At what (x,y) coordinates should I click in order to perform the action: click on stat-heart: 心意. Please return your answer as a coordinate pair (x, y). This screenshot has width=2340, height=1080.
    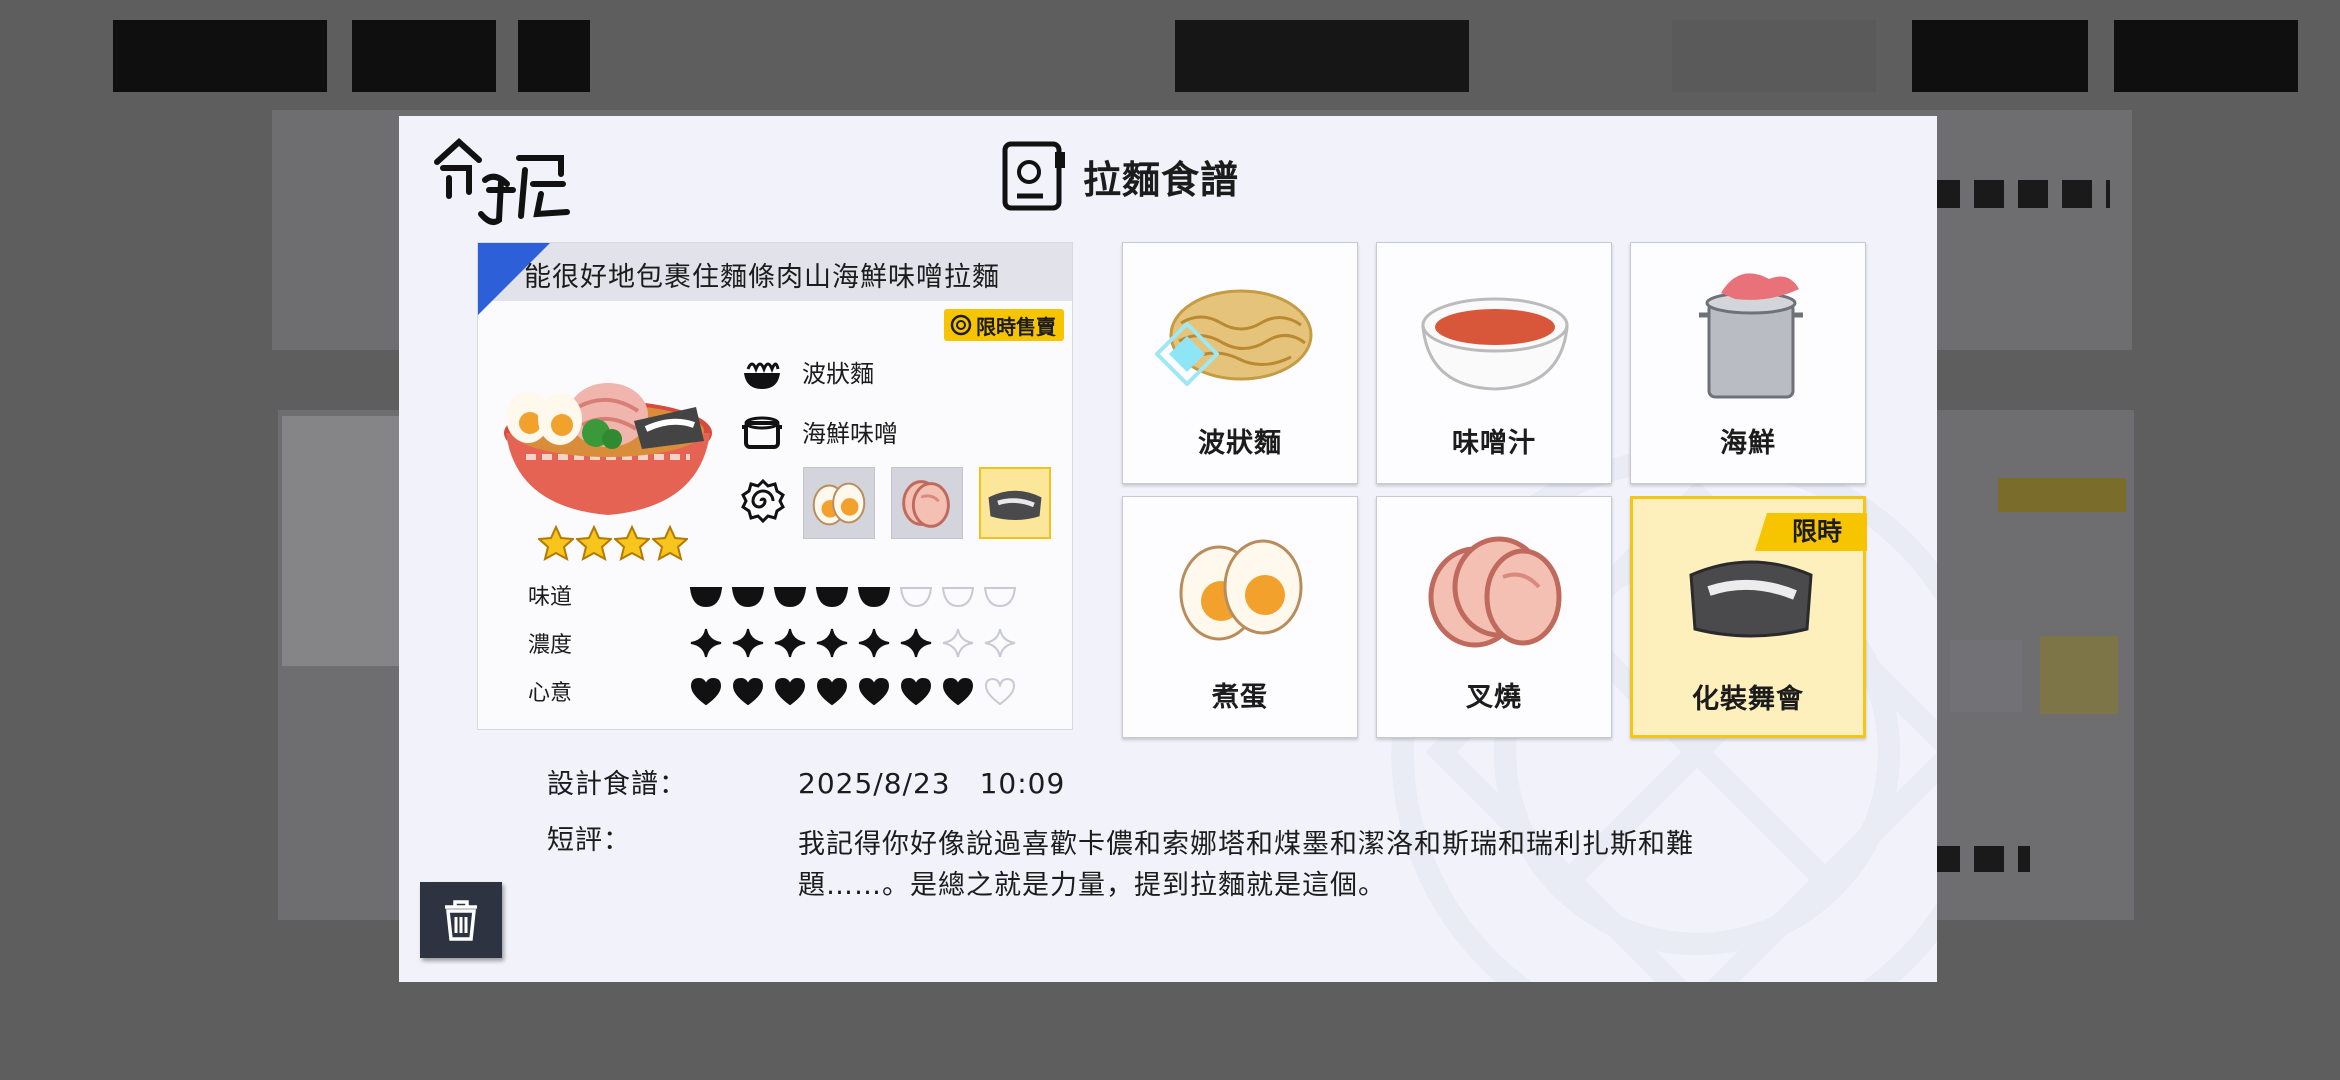
    Looking at the image, I should click on (773, 691).